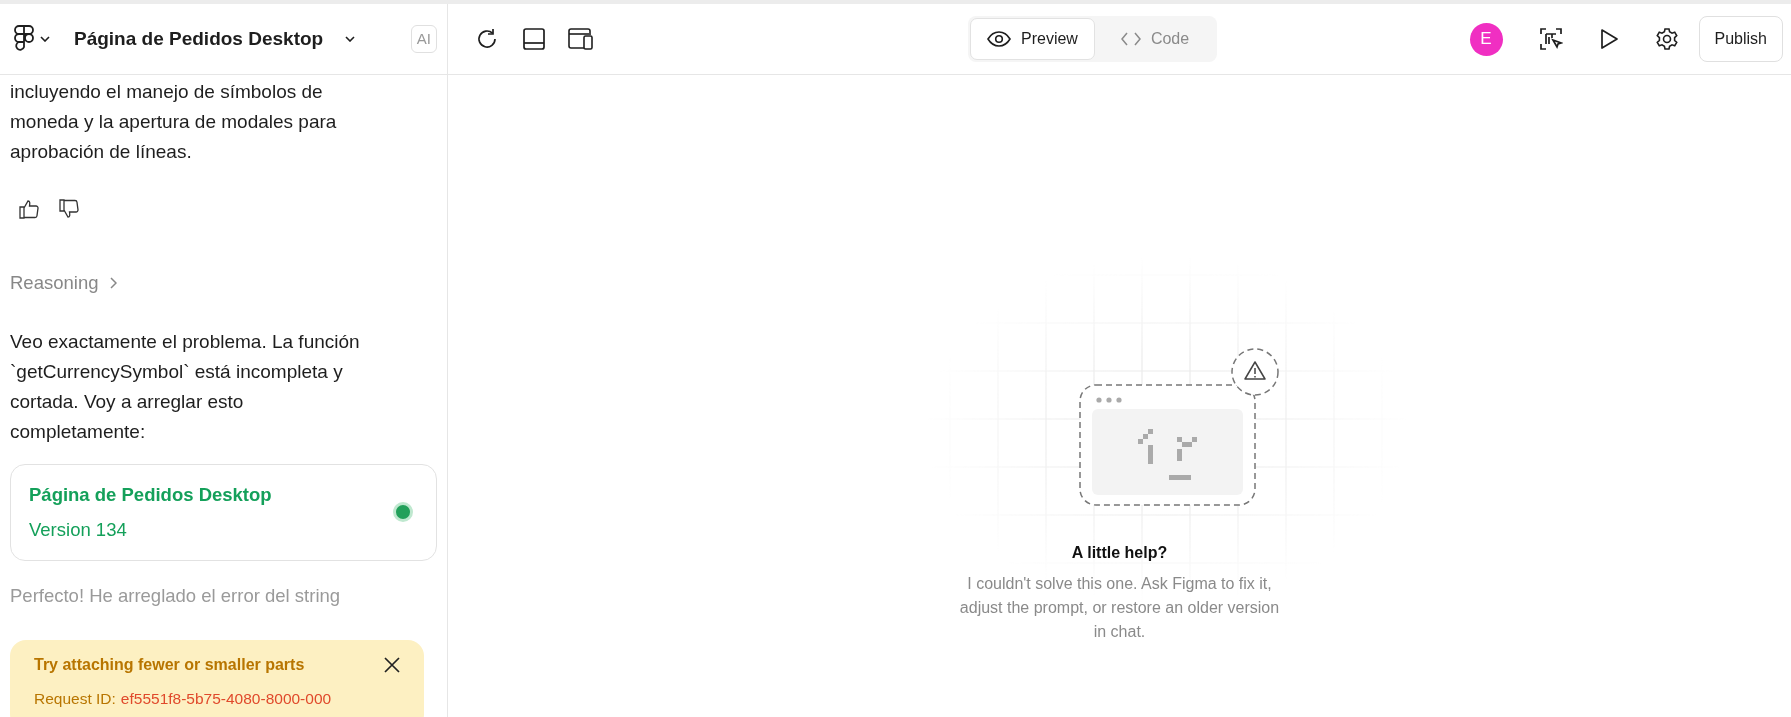  Describe the element at coordinates (1740, 39) in the screenshot. I see `publish-button: Publish` at that location.